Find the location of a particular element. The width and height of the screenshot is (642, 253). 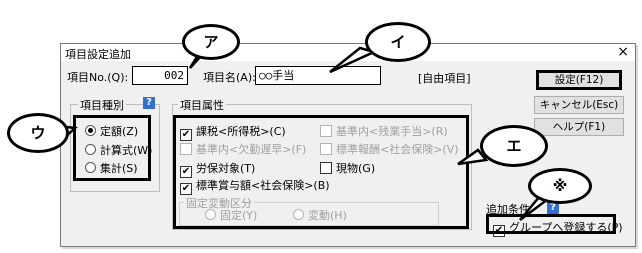

callout-u: ウ is located at coordinates (38, 133).